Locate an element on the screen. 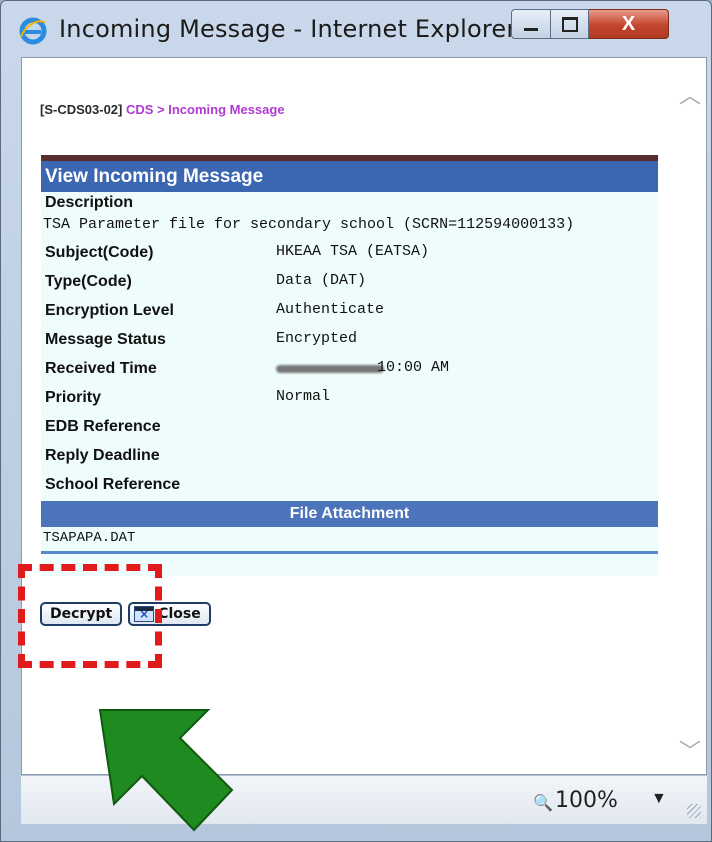  field-row: Type(Code) Data (DAT) is located at coordinates (349, 283).